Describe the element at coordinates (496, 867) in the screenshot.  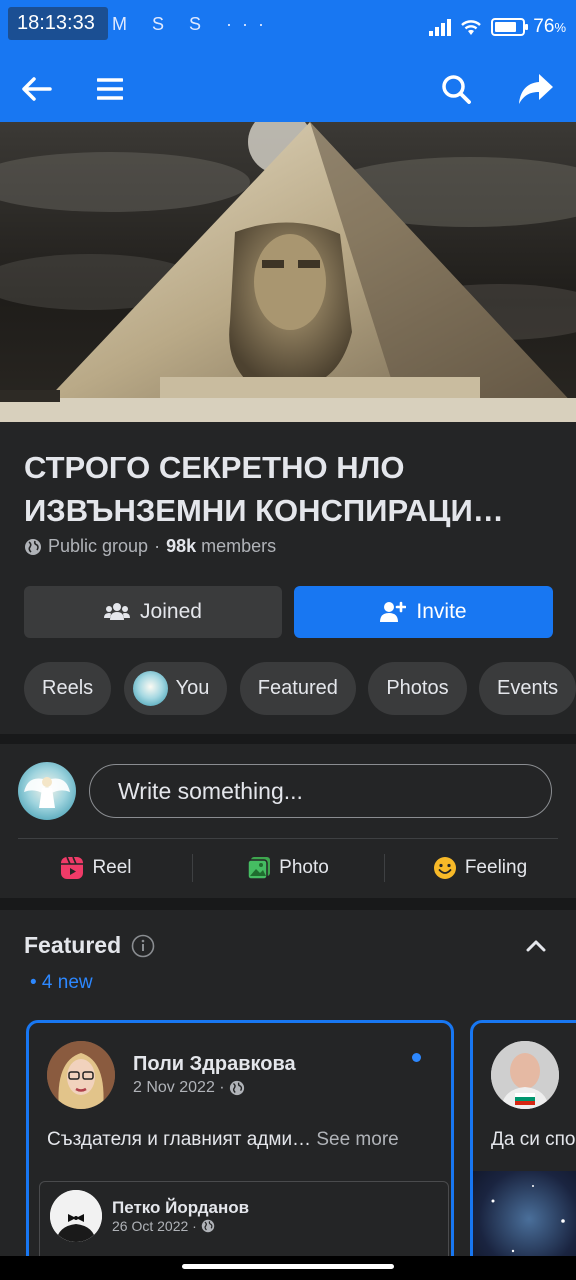
I see `feeling-label: Feeling` at that location.